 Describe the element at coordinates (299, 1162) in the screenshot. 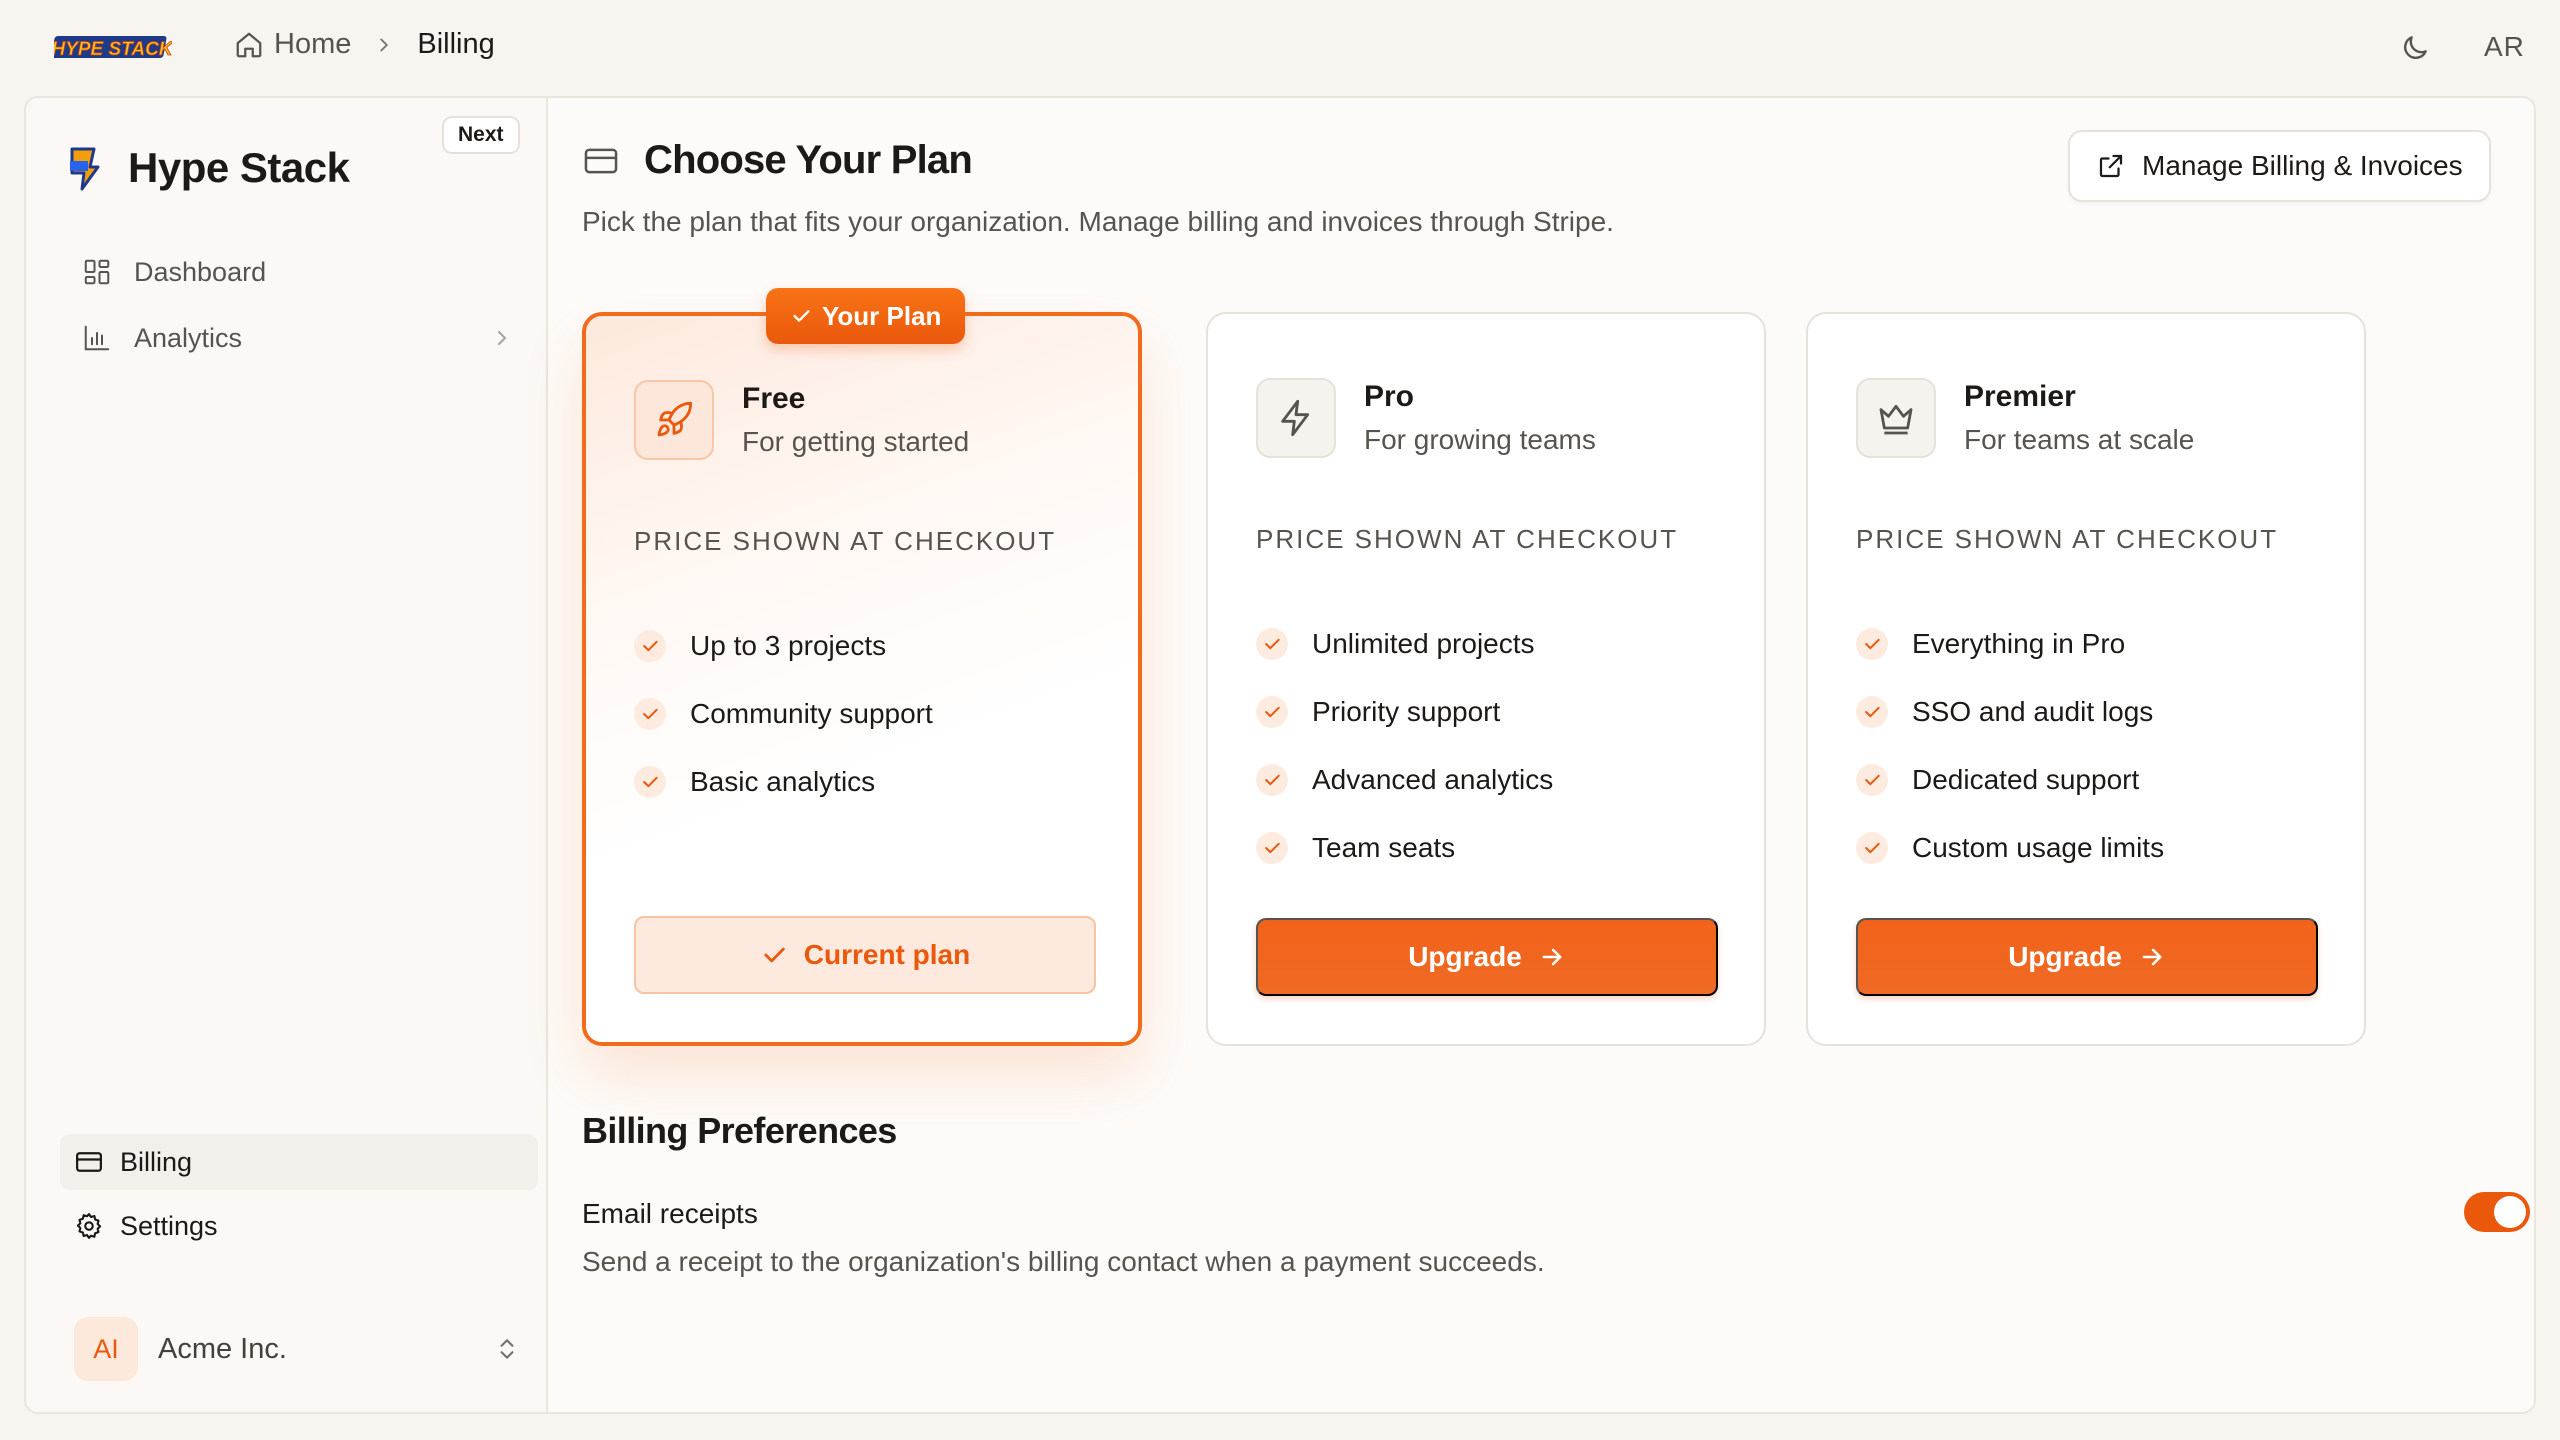

I see `sidebar-item-billing: Billing` at that location.